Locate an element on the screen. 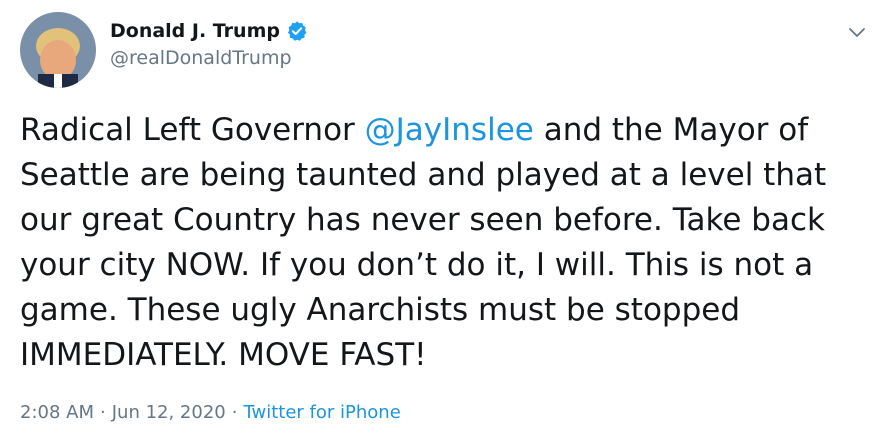  user-handle: @realDonaldTrump is located at coordinates (209, 58).